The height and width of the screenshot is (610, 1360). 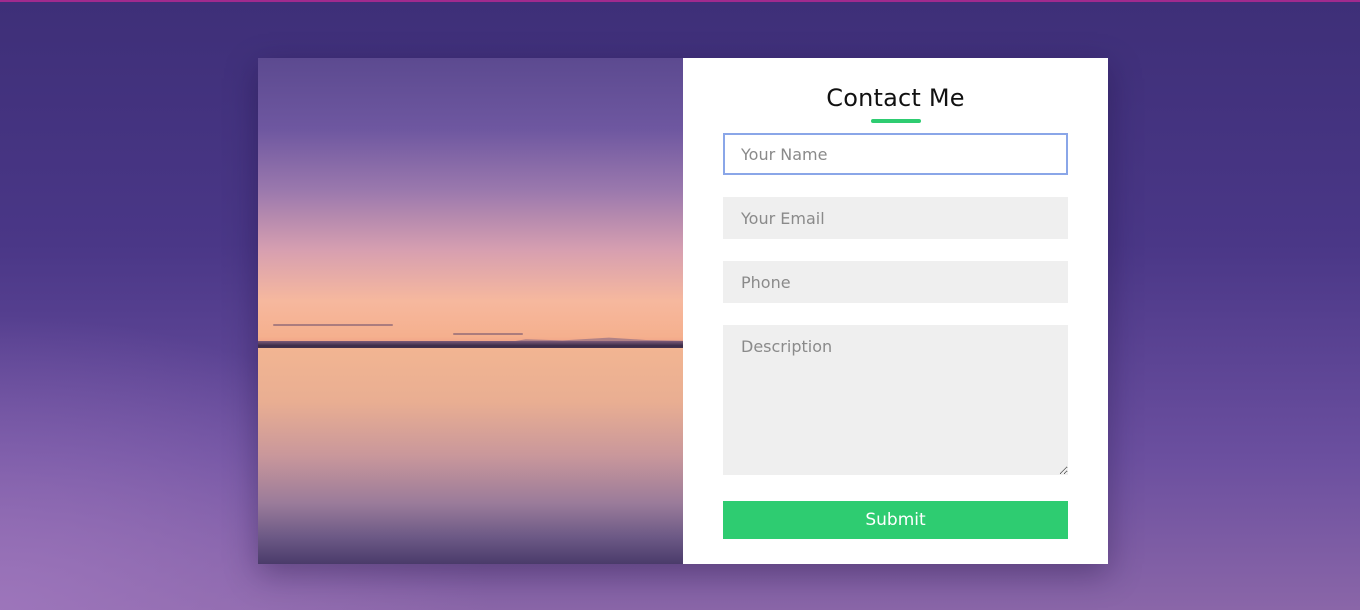 I want to click on name-input, so click(x=895, y=154).